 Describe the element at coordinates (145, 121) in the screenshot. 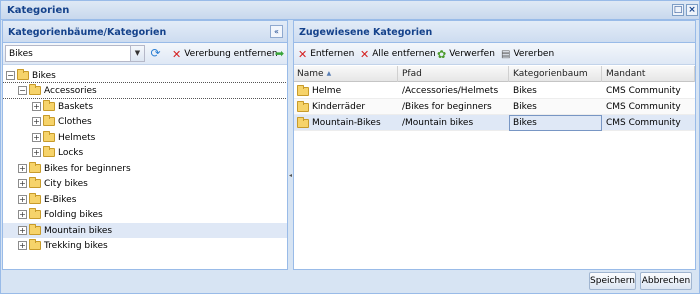

I see `tree-node: + Clothes` at that location.